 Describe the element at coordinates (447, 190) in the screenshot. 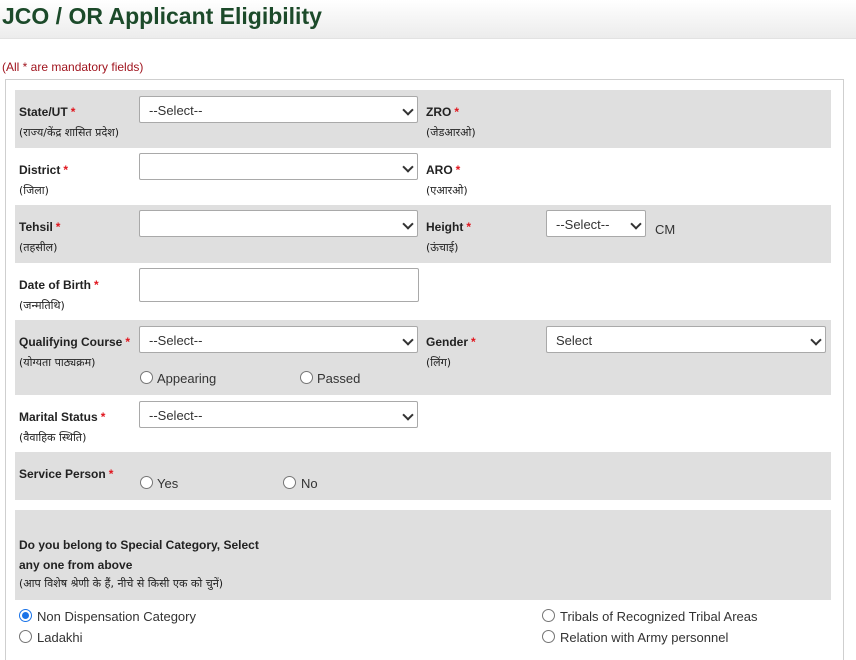

I see `aro-hindi-label: (एआरओ)` at that location.